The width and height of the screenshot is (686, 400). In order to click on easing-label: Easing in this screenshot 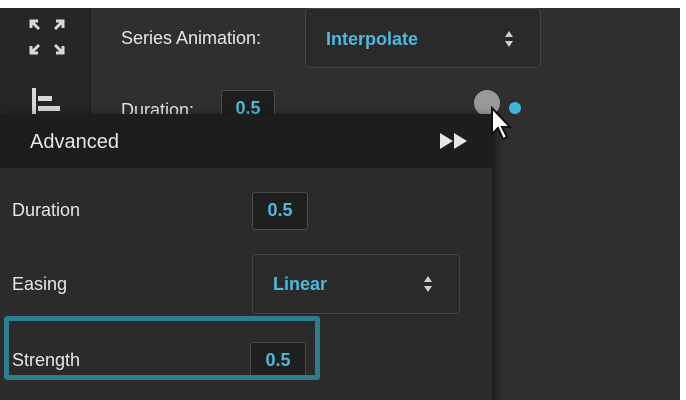, I will do `click(40, 284)`.